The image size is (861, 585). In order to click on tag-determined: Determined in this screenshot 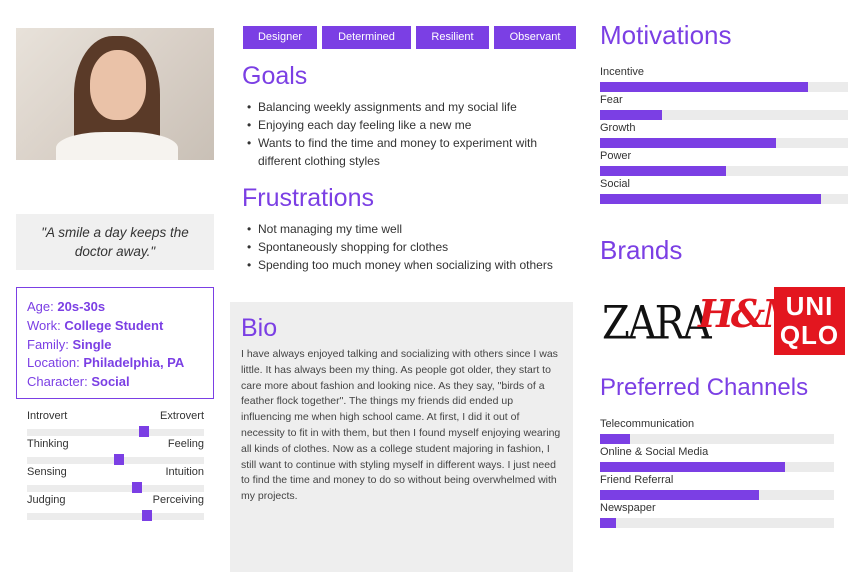, I will do `click(366, 37)`.